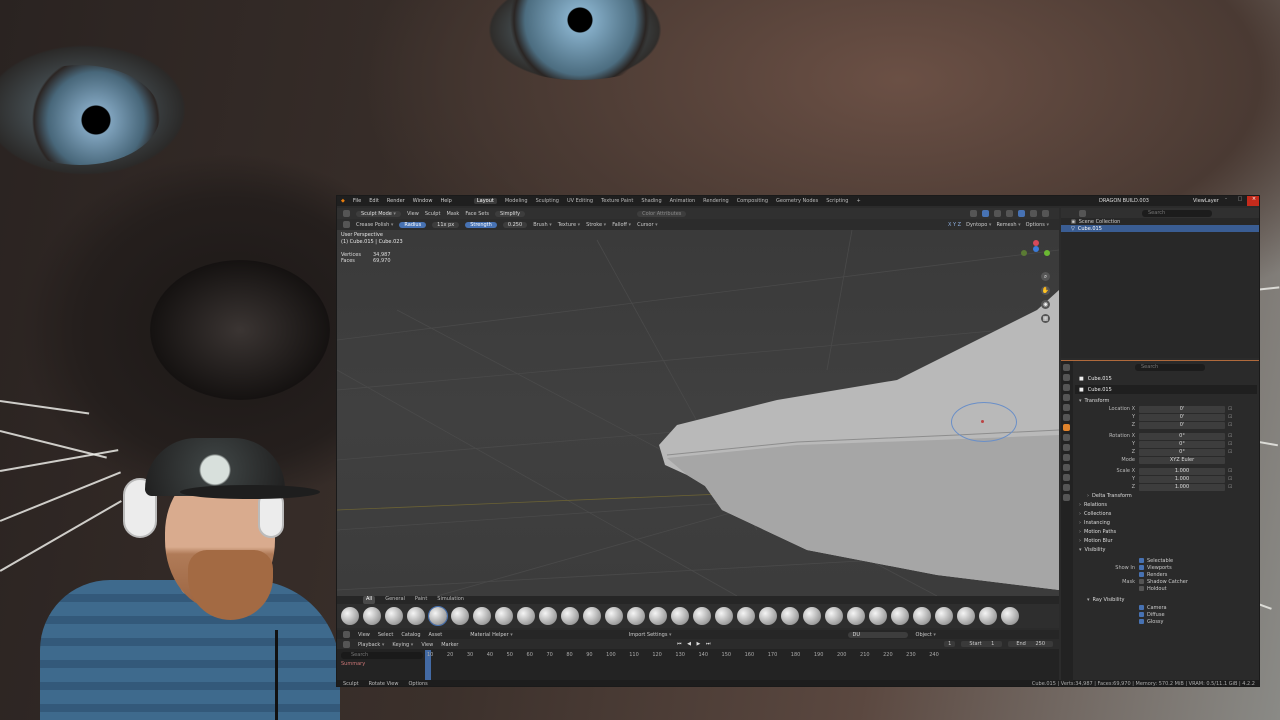 The height and width of the screenshot is (720, 1280). Describe the element at coordinates (837, 201) in the screenshot. I see `tab-scripting: Scripting` at that location.